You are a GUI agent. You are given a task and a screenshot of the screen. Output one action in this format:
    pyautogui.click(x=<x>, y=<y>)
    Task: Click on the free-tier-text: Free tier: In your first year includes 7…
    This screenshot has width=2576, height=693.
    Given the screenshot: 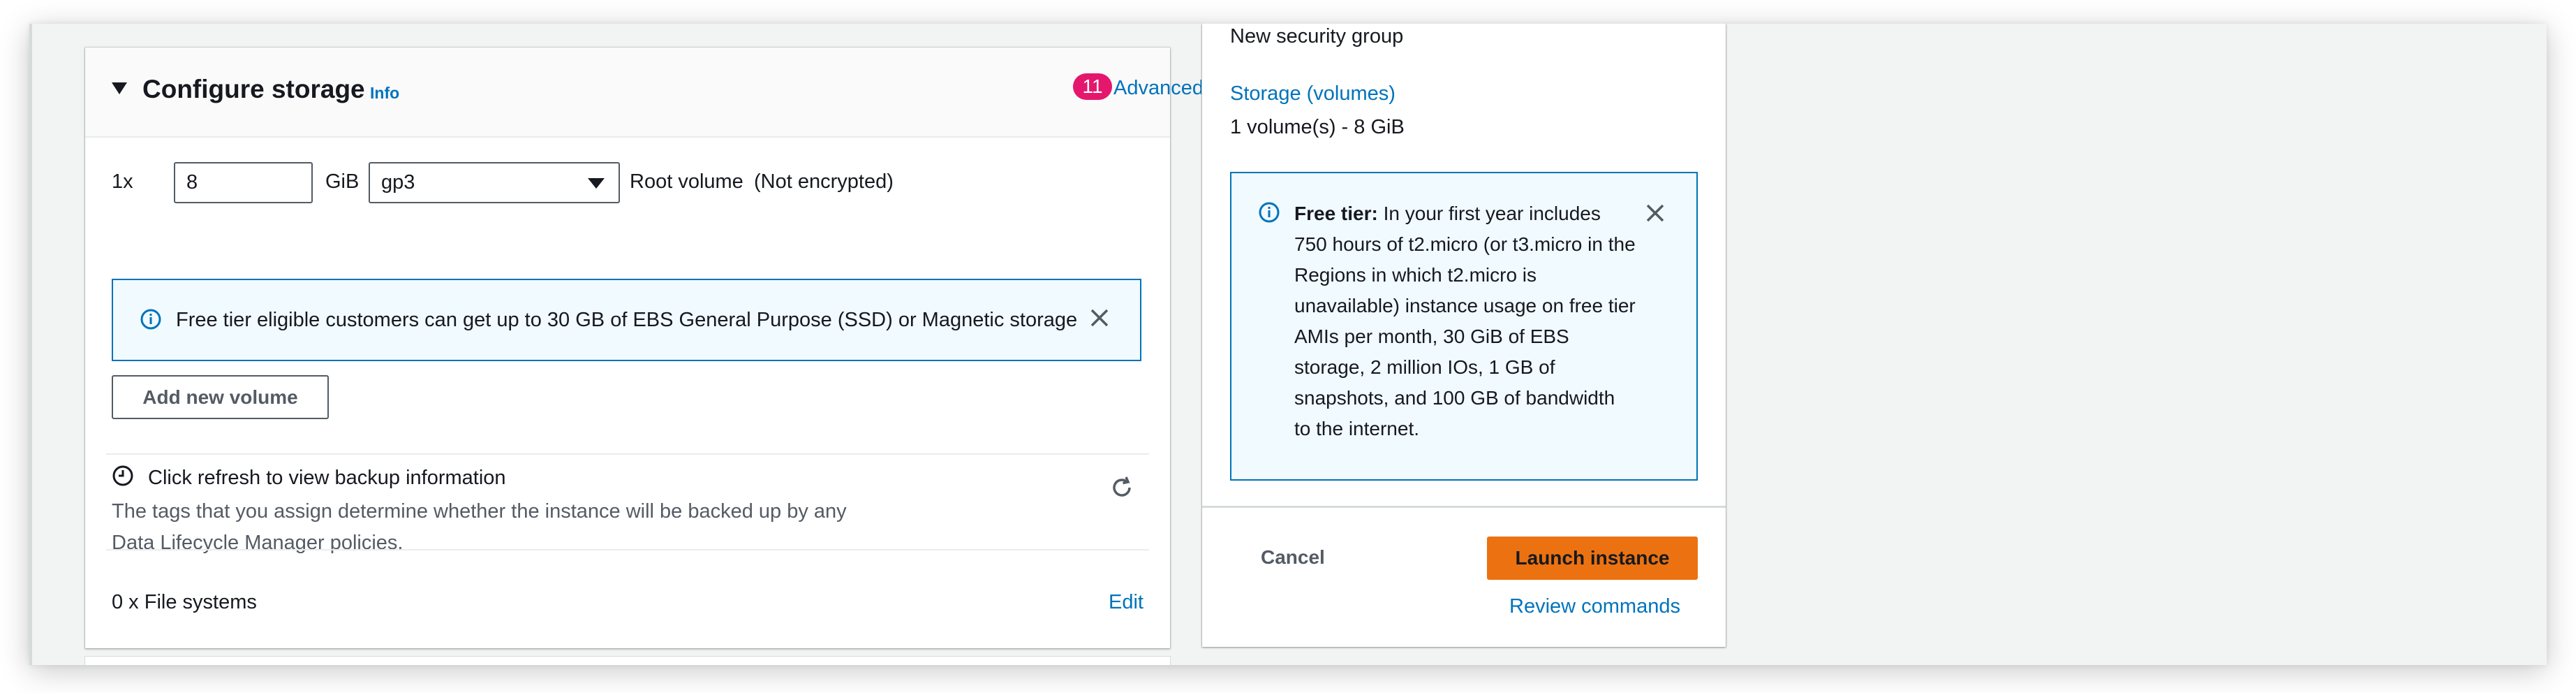 What is the action you would take?
    pyautogui.click(x=1465, y=321)
    